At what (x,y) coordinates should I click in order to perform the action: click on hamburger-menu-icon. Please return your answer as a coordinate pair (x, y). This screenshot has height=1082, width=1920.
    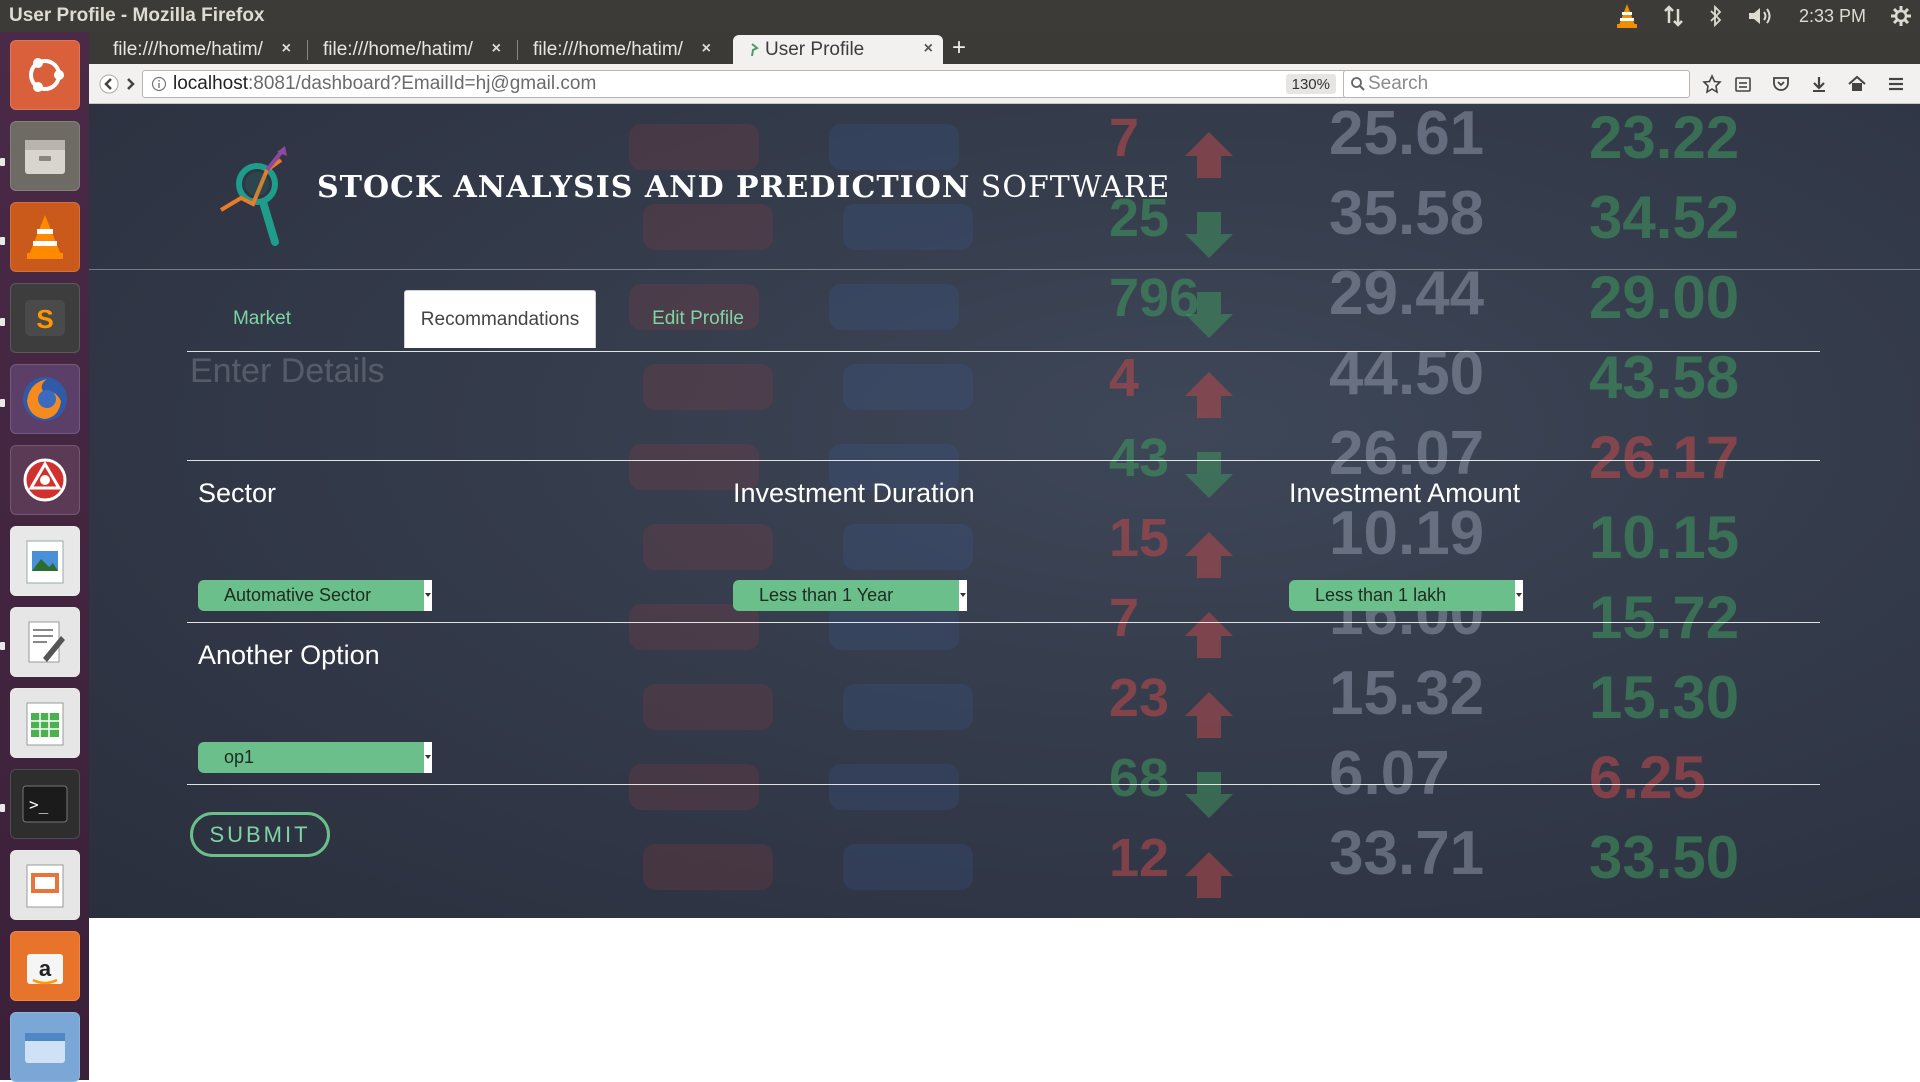
    Looking at the image, I should click on (1896, 84).